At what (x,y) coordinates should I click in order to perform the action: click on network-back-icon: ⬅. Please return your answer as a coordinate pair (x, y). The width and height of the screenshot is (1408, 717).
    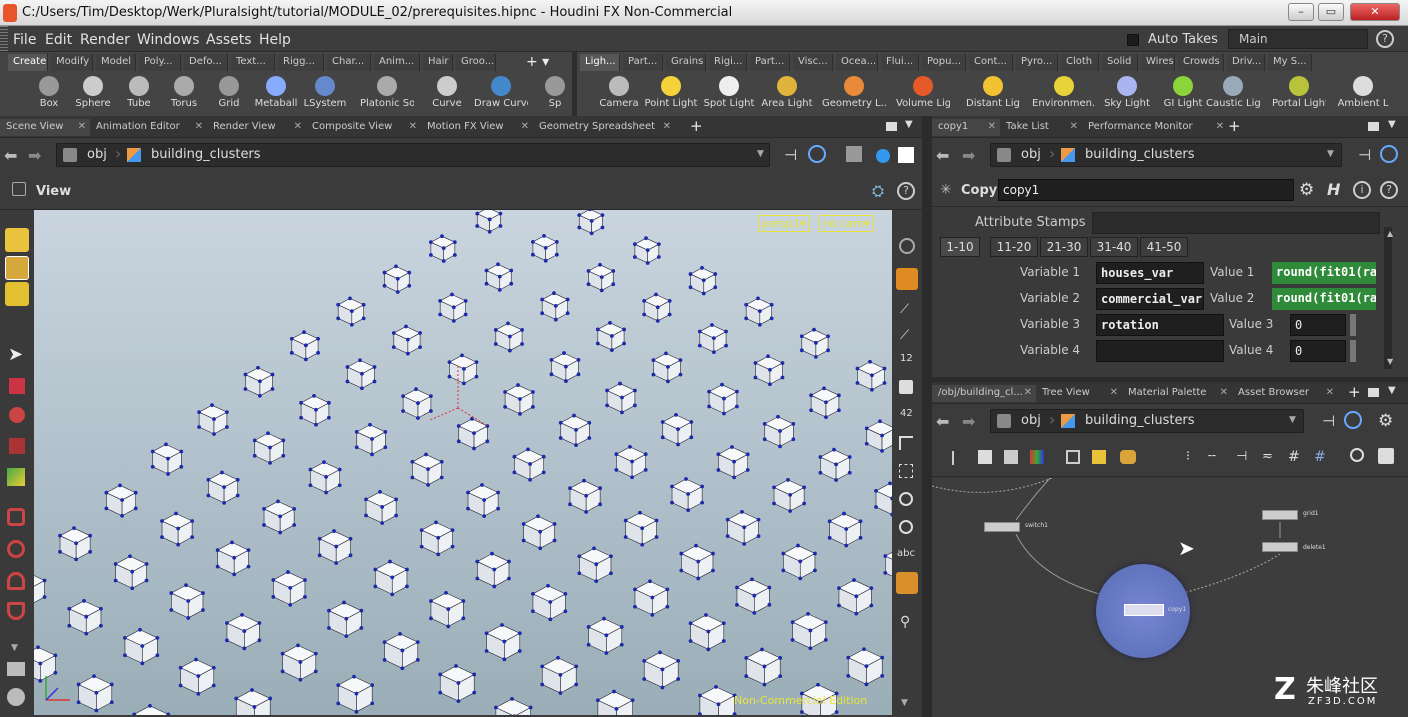
    Looking at the image, I should click on (942, 421).